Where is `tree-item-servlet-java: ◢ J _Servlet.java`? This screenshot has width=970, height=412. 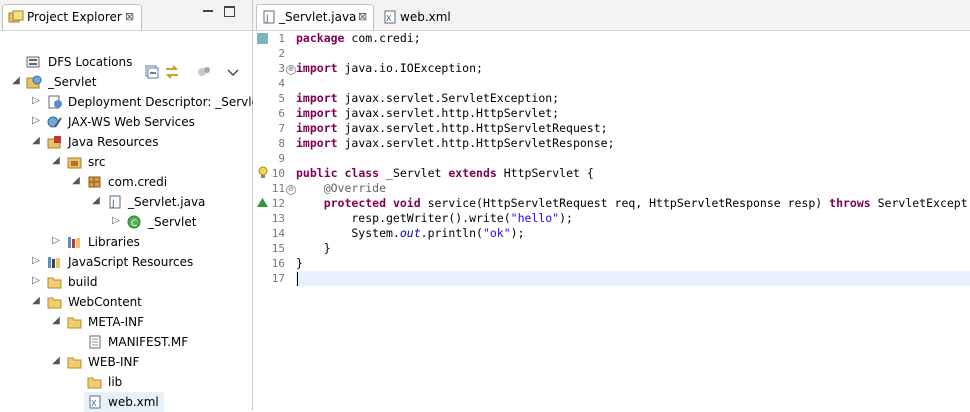
tree-item-servlet-java: ◢ J _Servlet.java is located at coordinates (126, 202).